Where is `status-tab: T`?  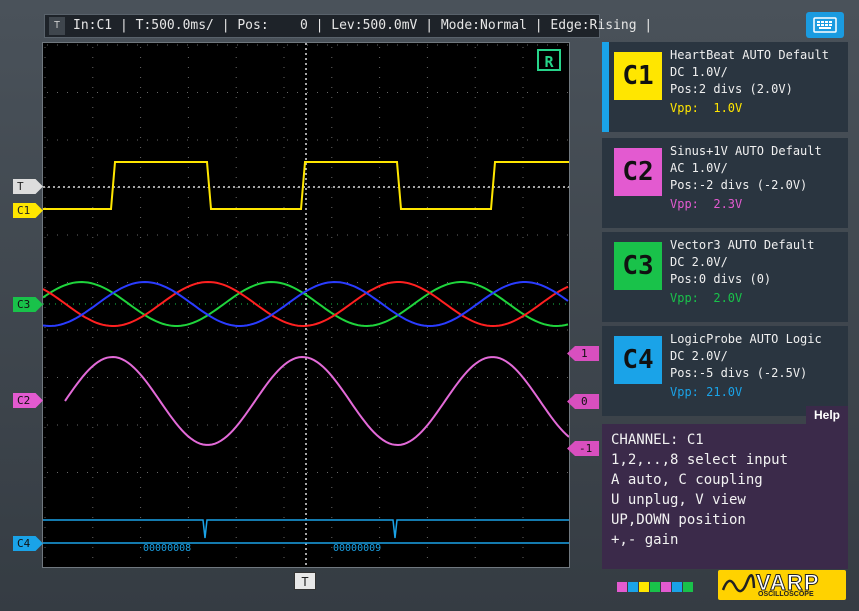 status-tab: T is located at coordinates (57, 26).